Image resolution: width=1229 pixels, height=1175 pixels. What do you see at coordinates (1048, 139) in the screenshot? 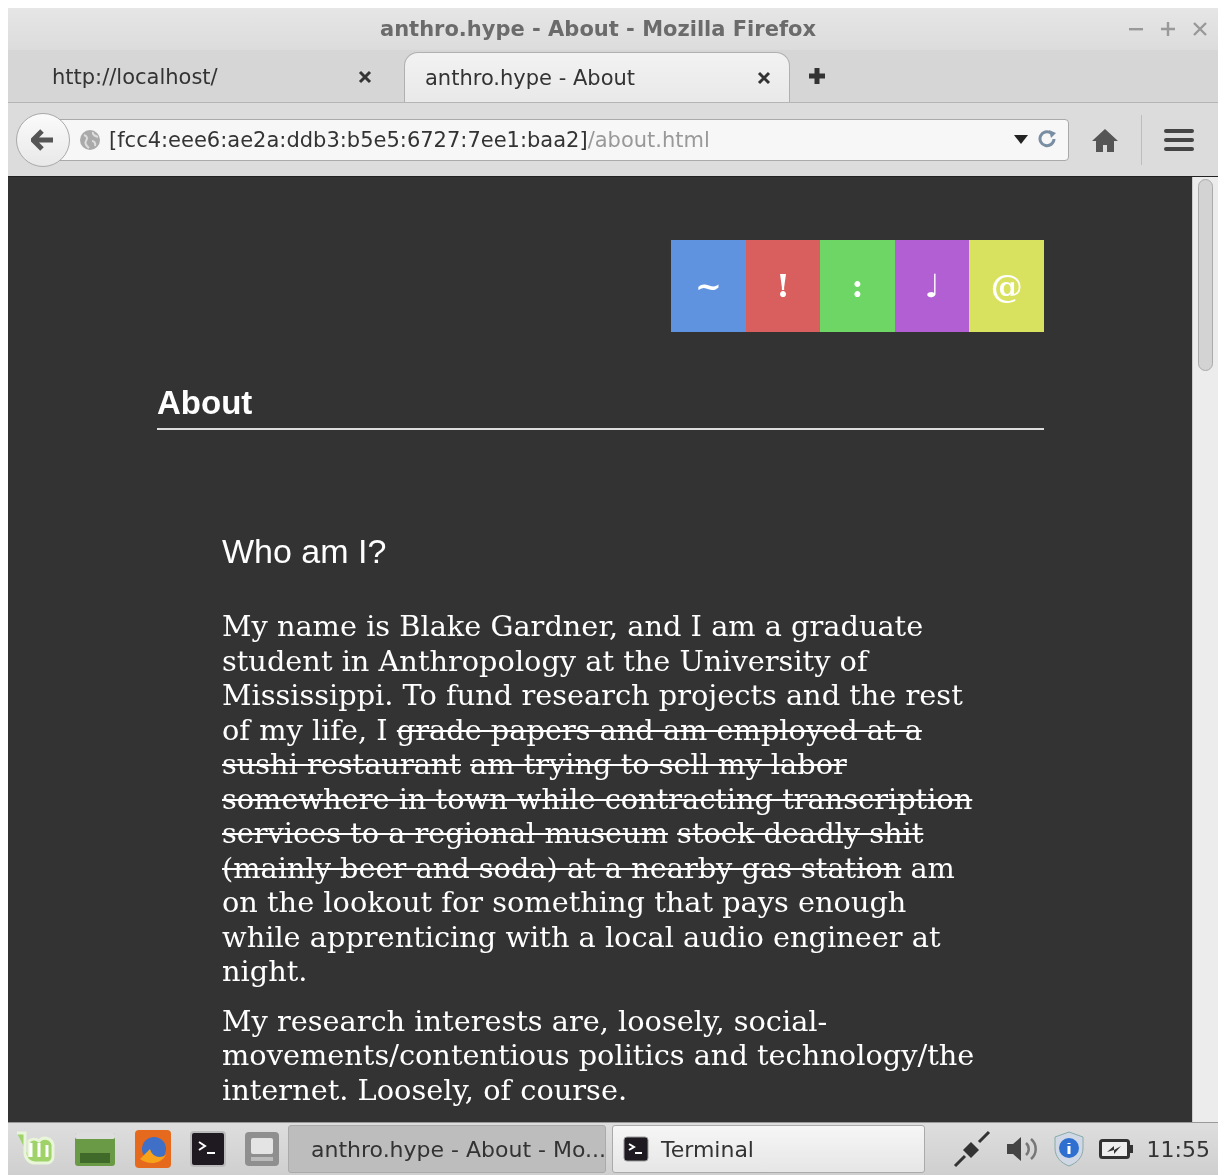
I see `reload-icon` at bounding box center [1048, 139].